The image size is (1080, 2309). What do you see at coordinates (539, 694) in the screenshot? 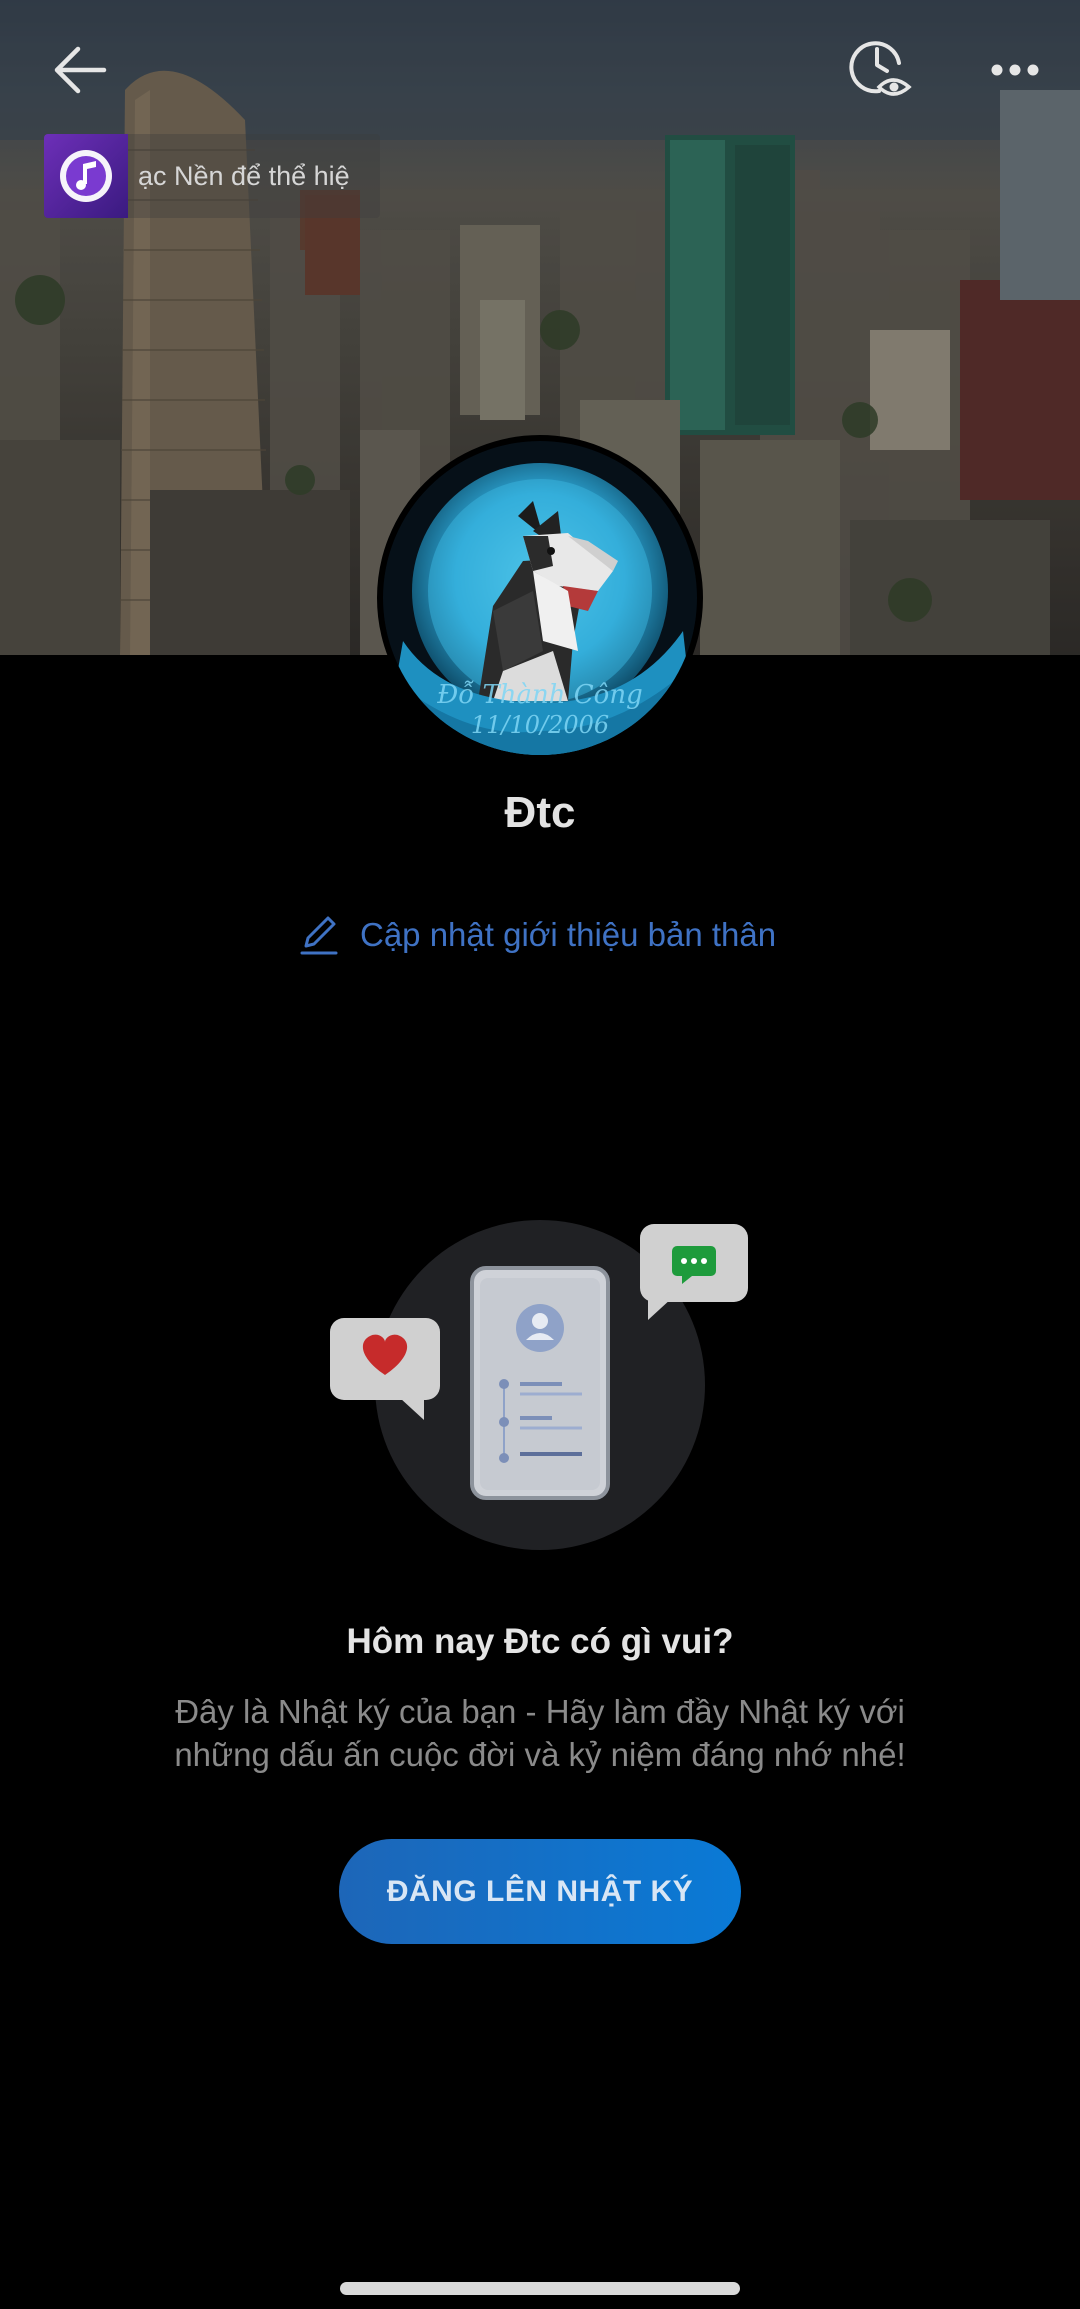
I see `avatar-caption-name: Đỗ Thành Công` at bounding box center [539, 694].